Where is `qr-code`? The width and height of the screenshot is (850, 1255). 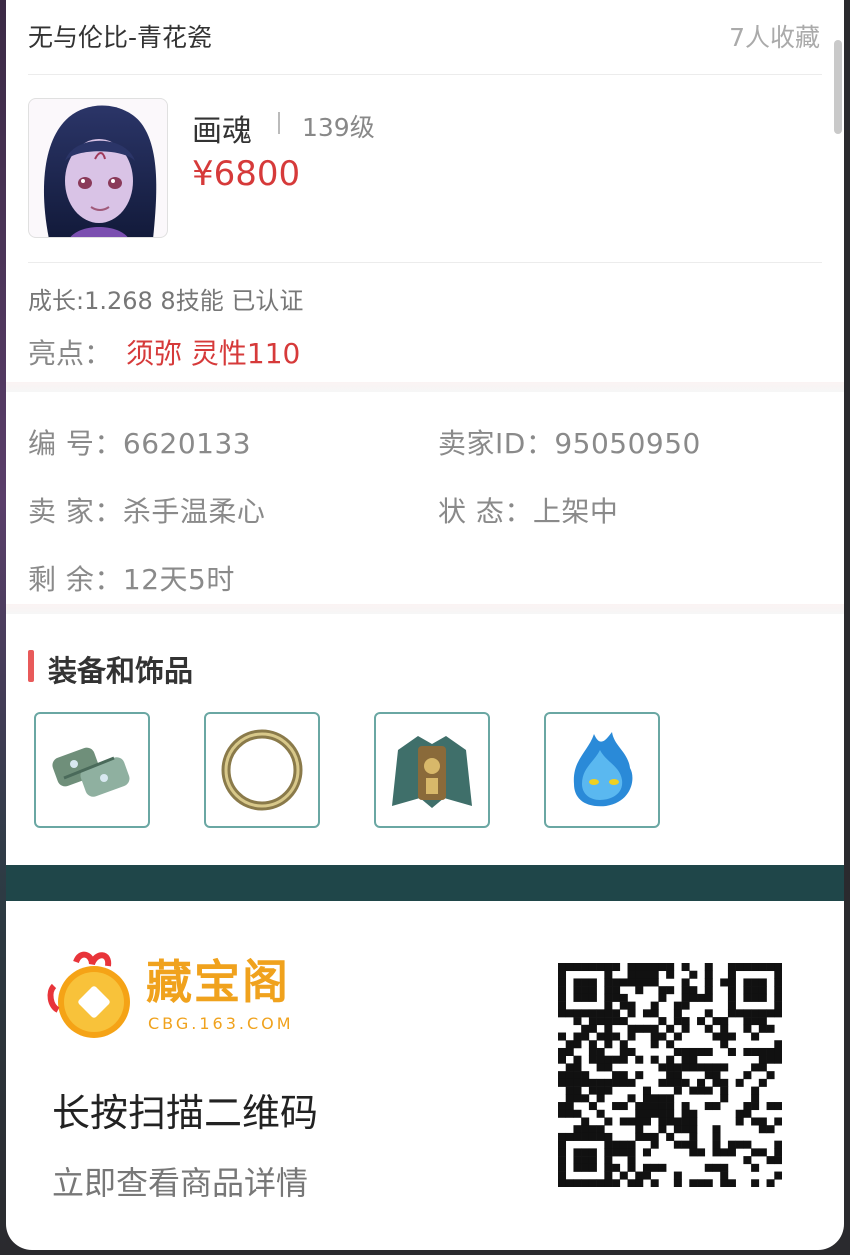
qr-code is located at coordinates (670, 1075).